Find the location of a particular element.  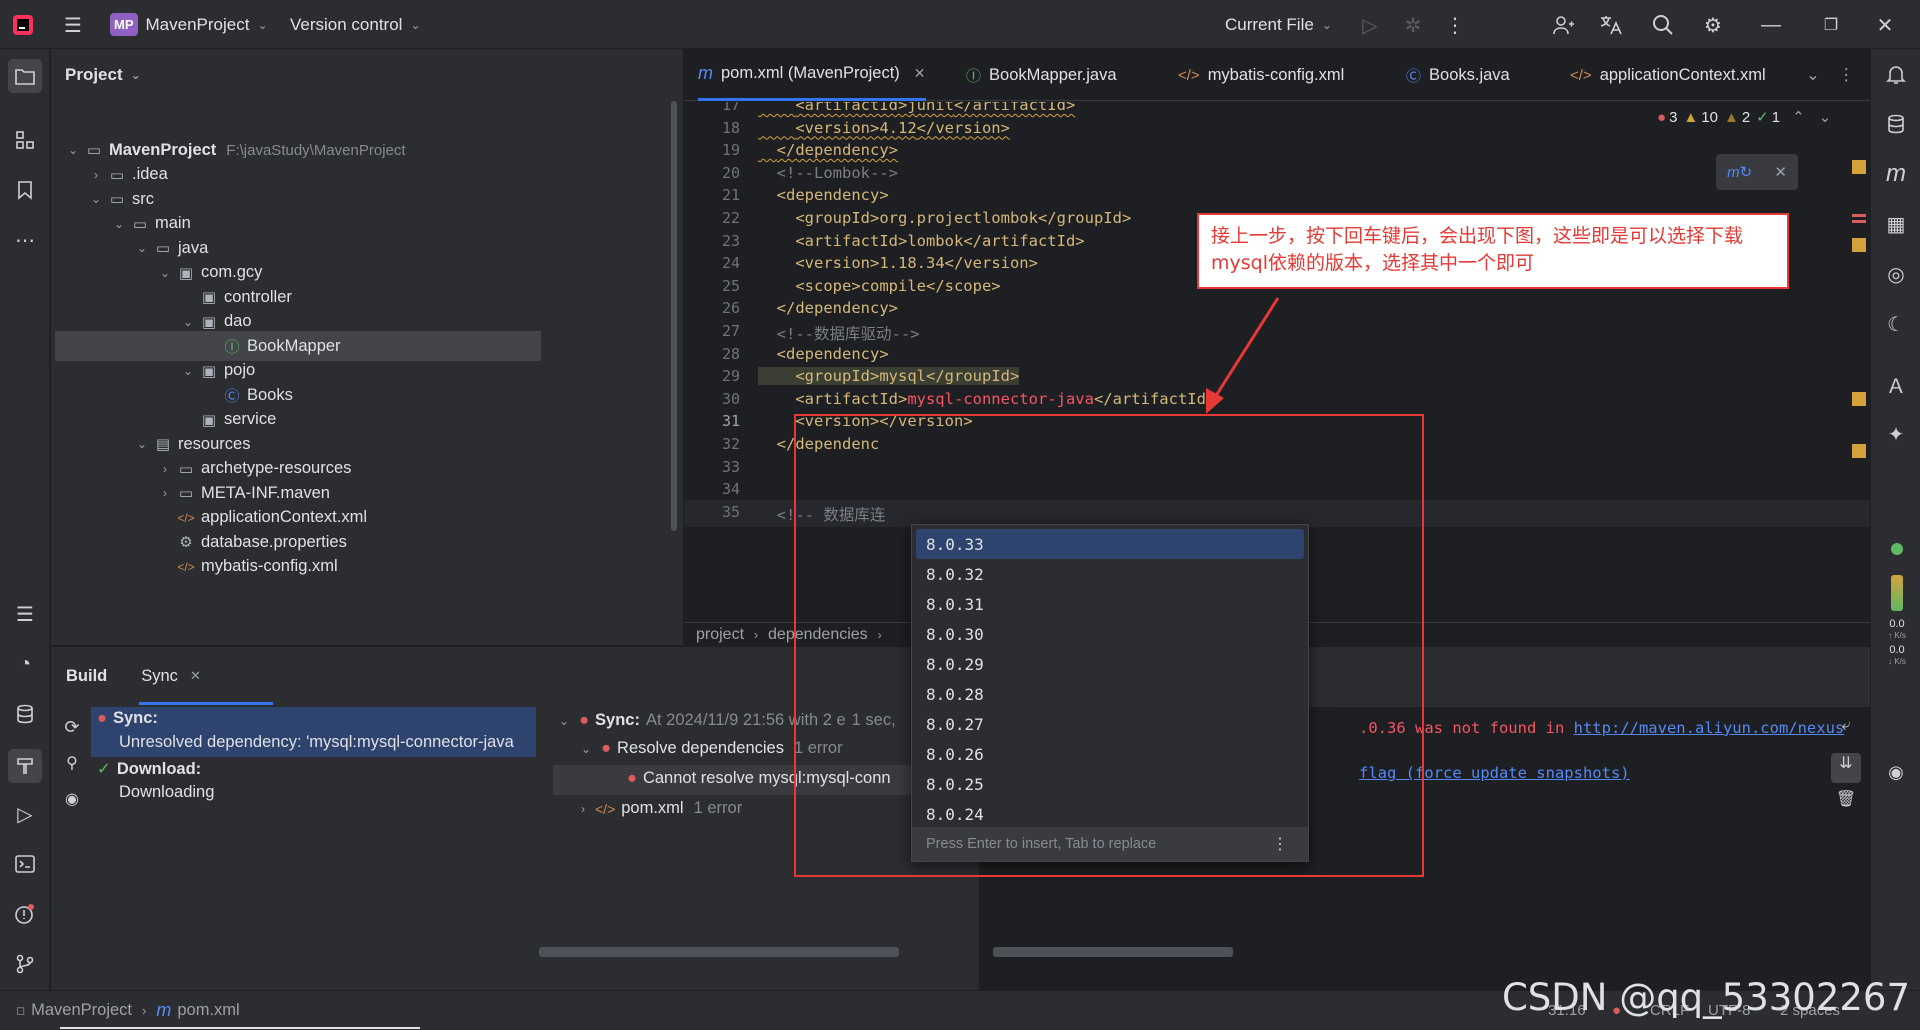

tab-bookmapper: Ⓘ BookMapper.java is located at coordinates (1041, 75).